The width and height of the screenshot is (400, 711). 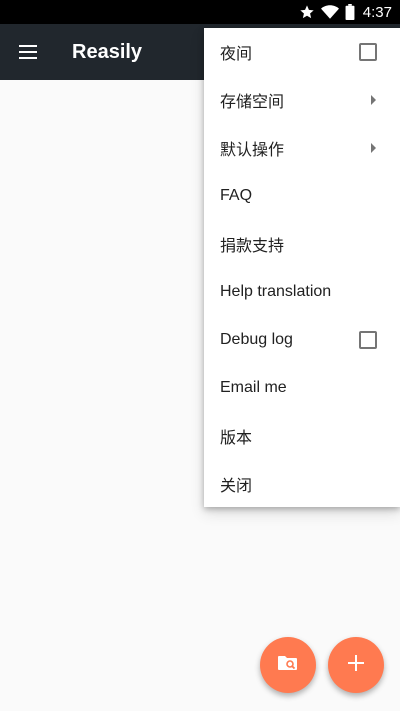 I want to click on wifi-icon, so click(x=329, y=12).